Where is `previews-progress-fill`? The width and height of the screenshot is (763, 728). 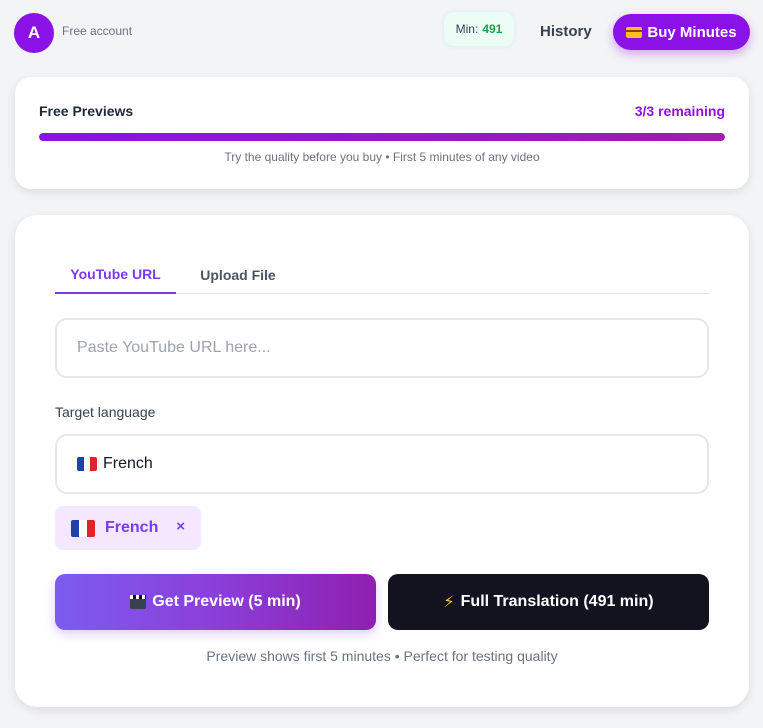 previews-progress-fill is located at coordinates (382, 137).